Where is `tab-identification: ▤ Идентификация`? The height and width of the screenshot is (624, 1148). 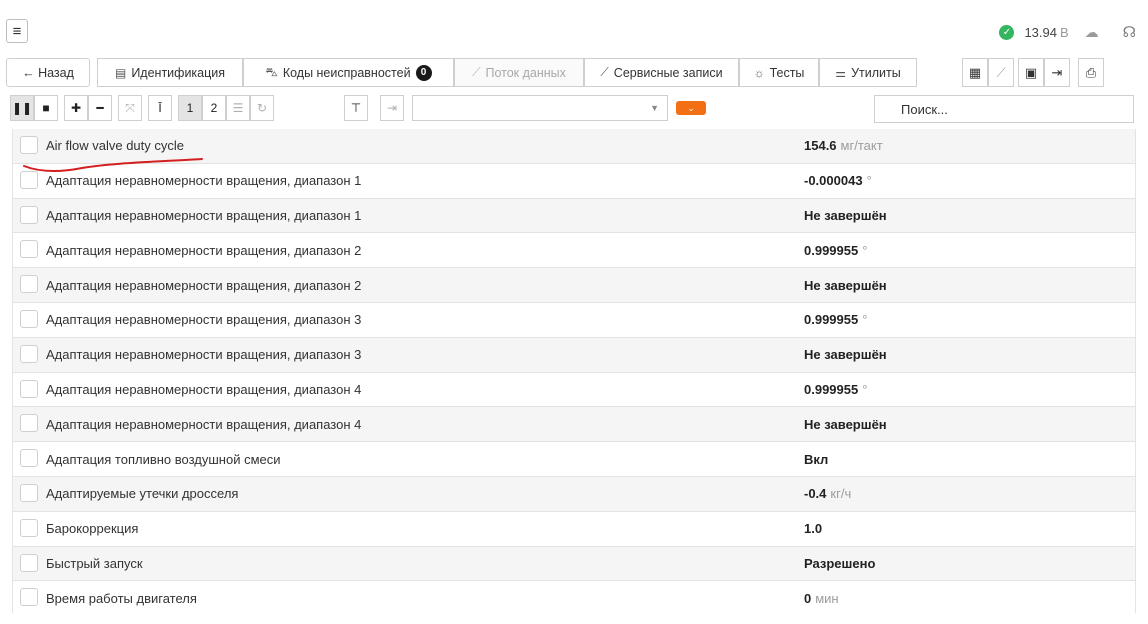
tab-identification: ▤ Идентификация is located at coordinates (170, 72).